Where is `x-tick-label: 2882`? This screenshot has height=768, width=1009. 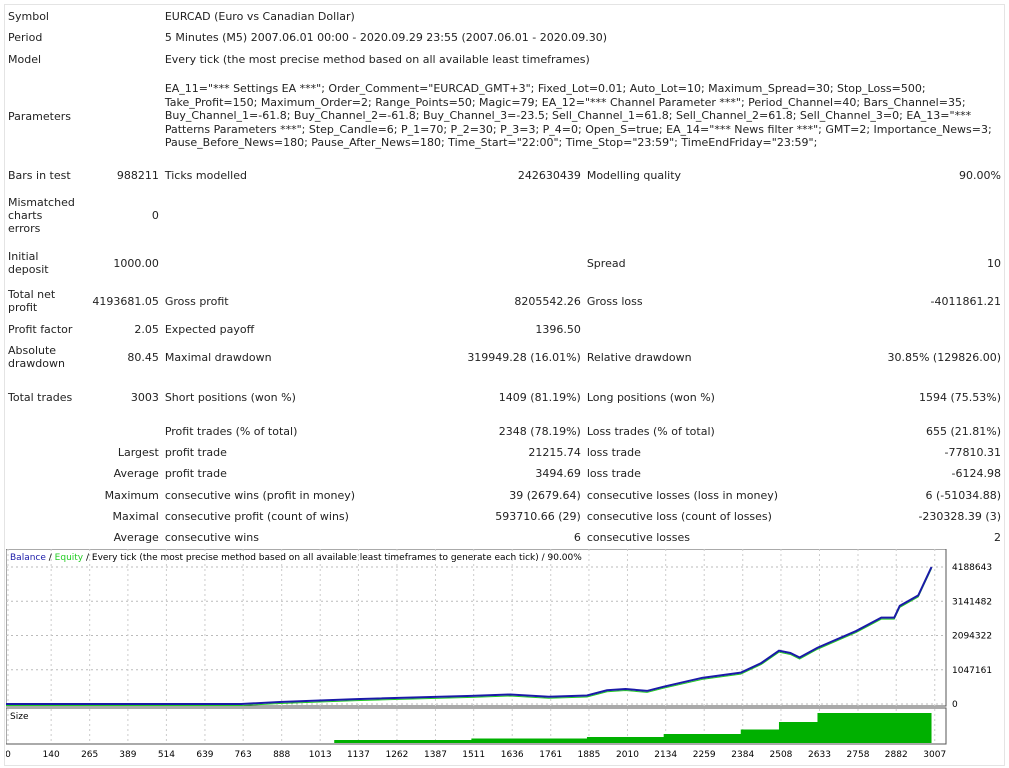 x-tick-label: 2882 is located at coordinates (896, 755).